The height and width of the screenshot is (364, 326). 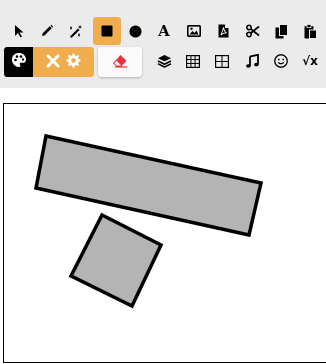 I want to click on paste-tool-button, so click(x=310, y=31).